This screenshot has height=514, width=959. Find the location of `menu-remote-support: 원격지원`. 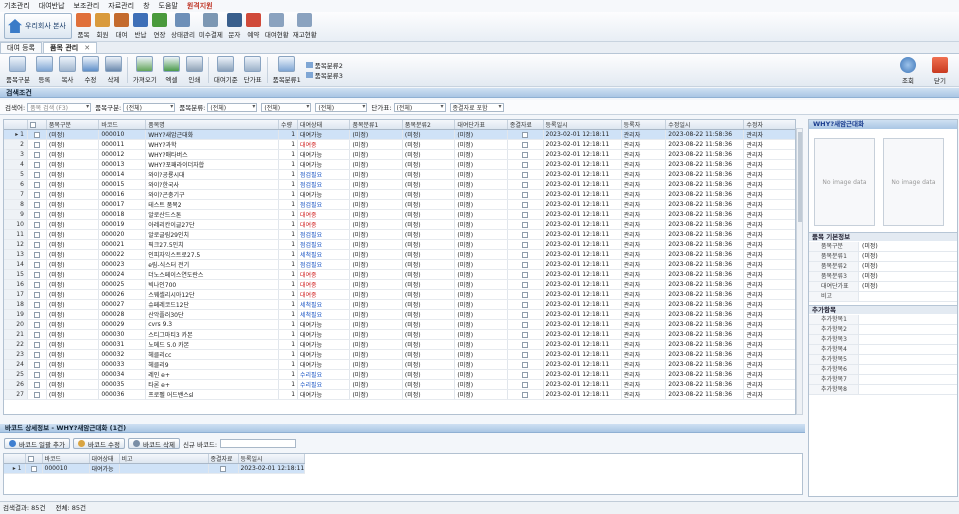

menu-remote-support: 원격지원 is located at coordinates (200, 6).